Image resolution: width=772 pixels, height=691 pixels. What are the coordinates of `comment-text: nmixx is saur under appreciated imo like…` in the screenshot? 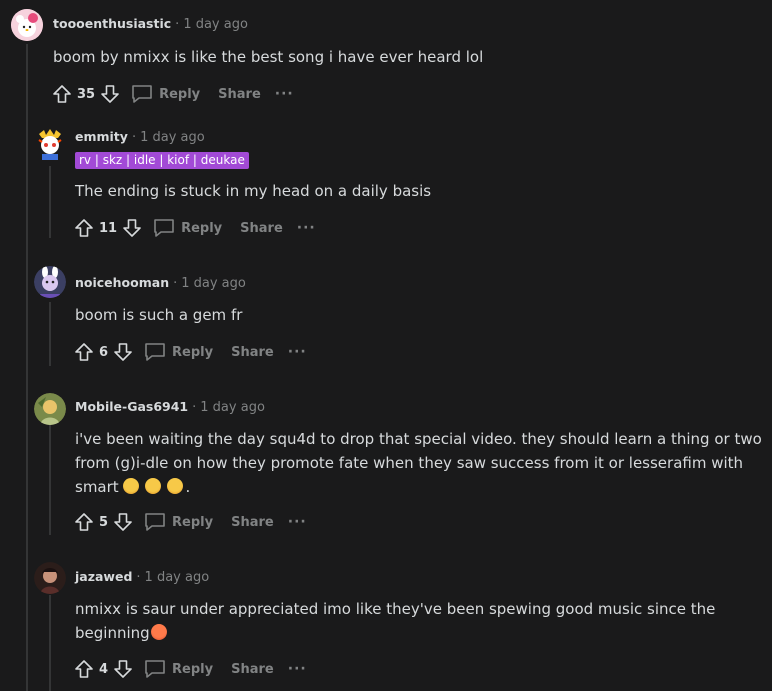 It's located at (420, 621).